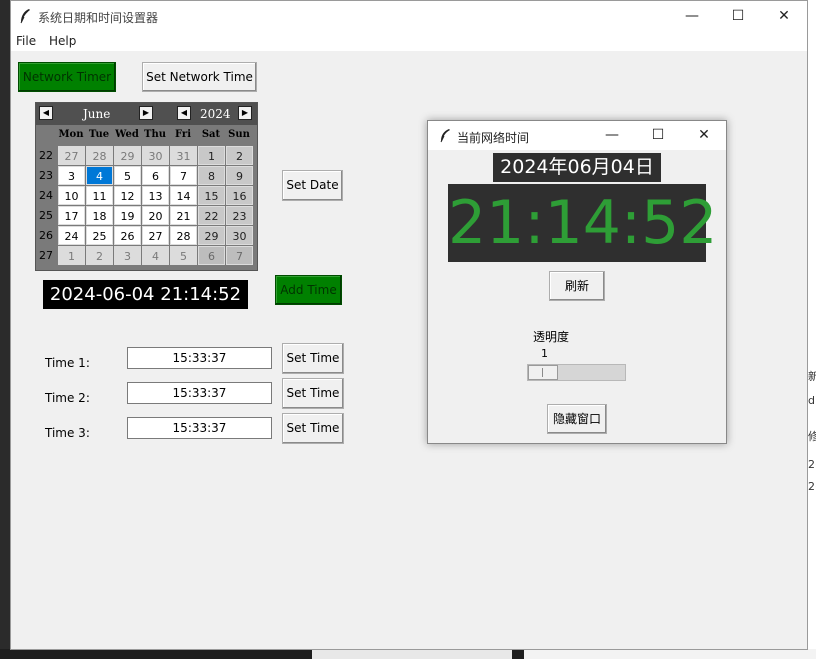 The width and height of the screenshot is (816, 659). What do you see at coordinates (199, 428) in the screenshot?
I see `time-3-field: 15:33:37` at bounding box center [199, 428].